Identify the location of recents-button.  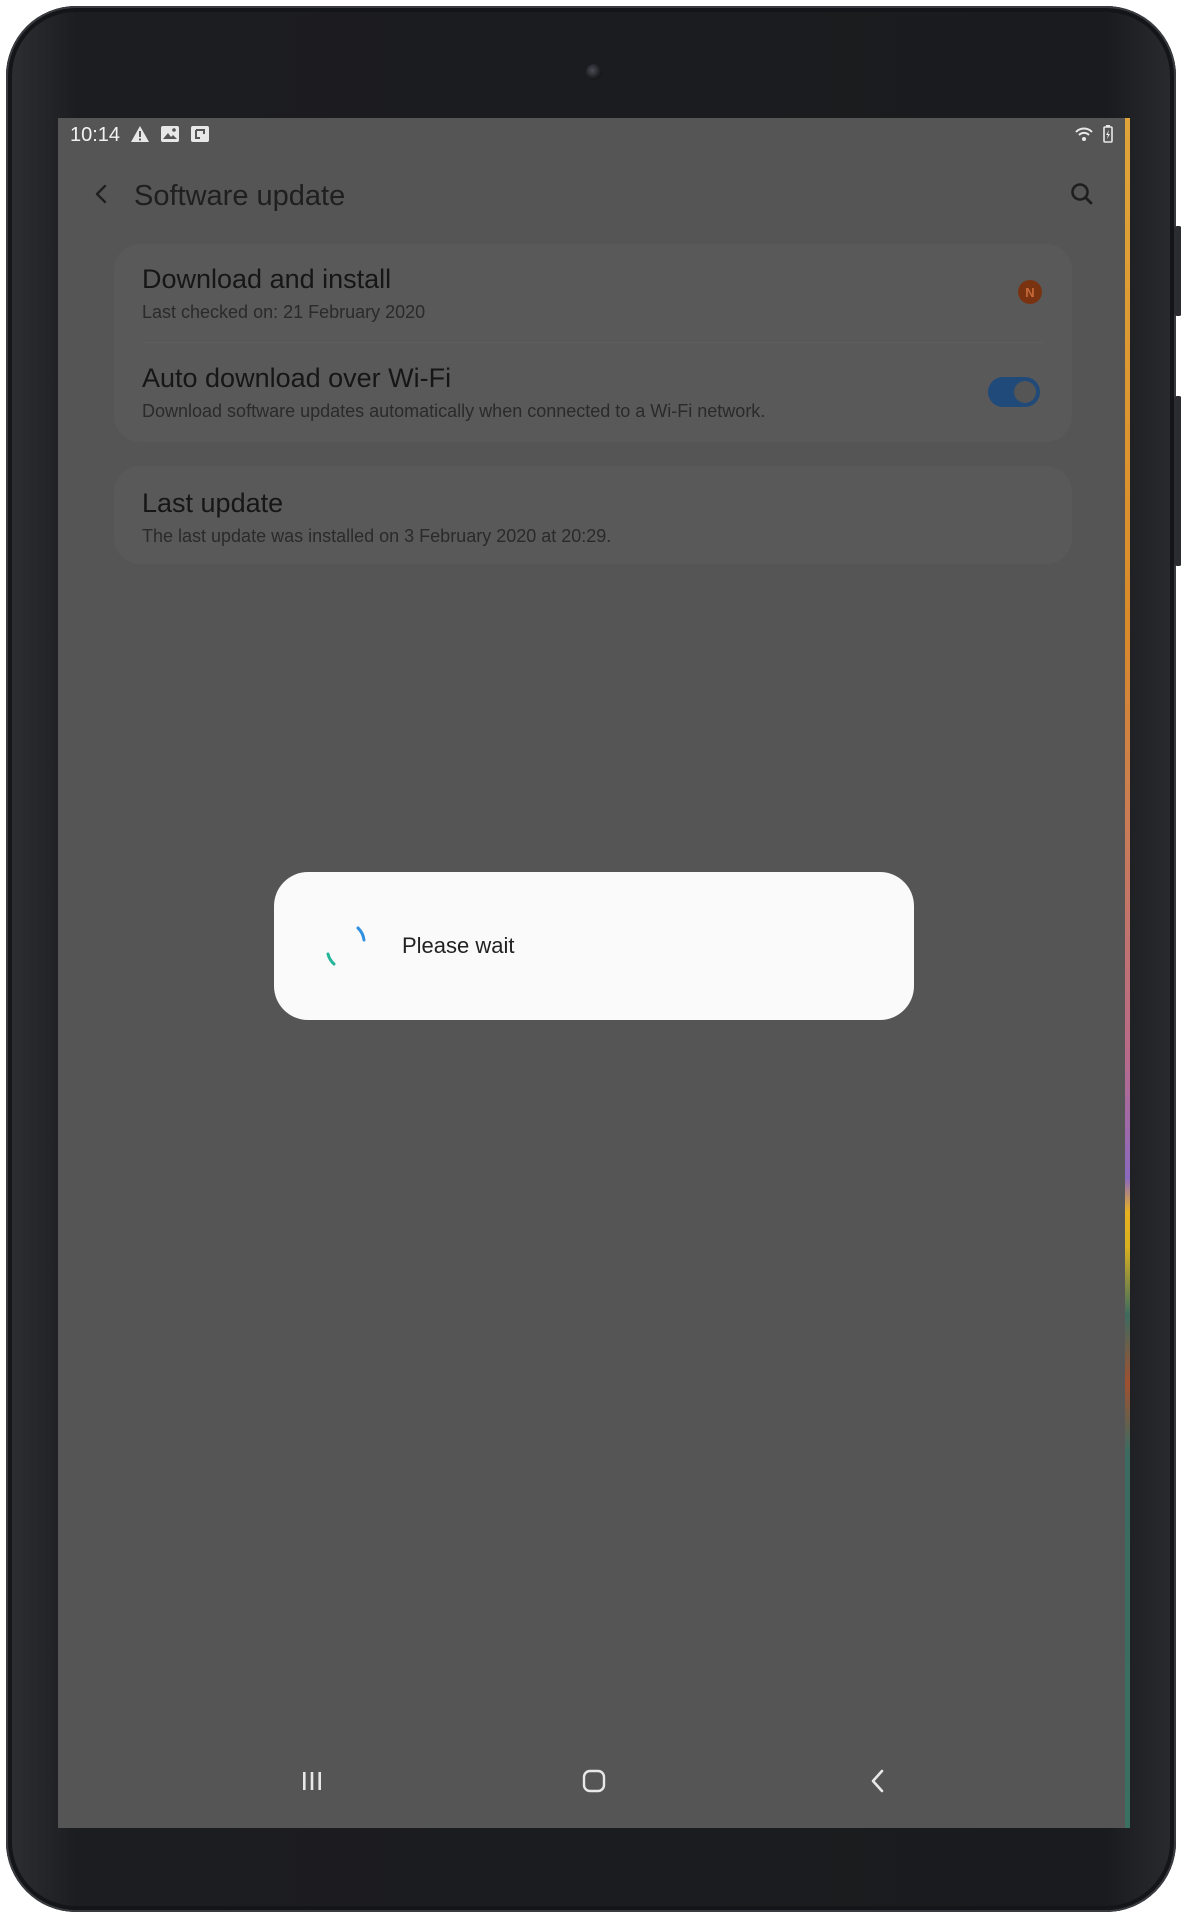
(312, 1783).